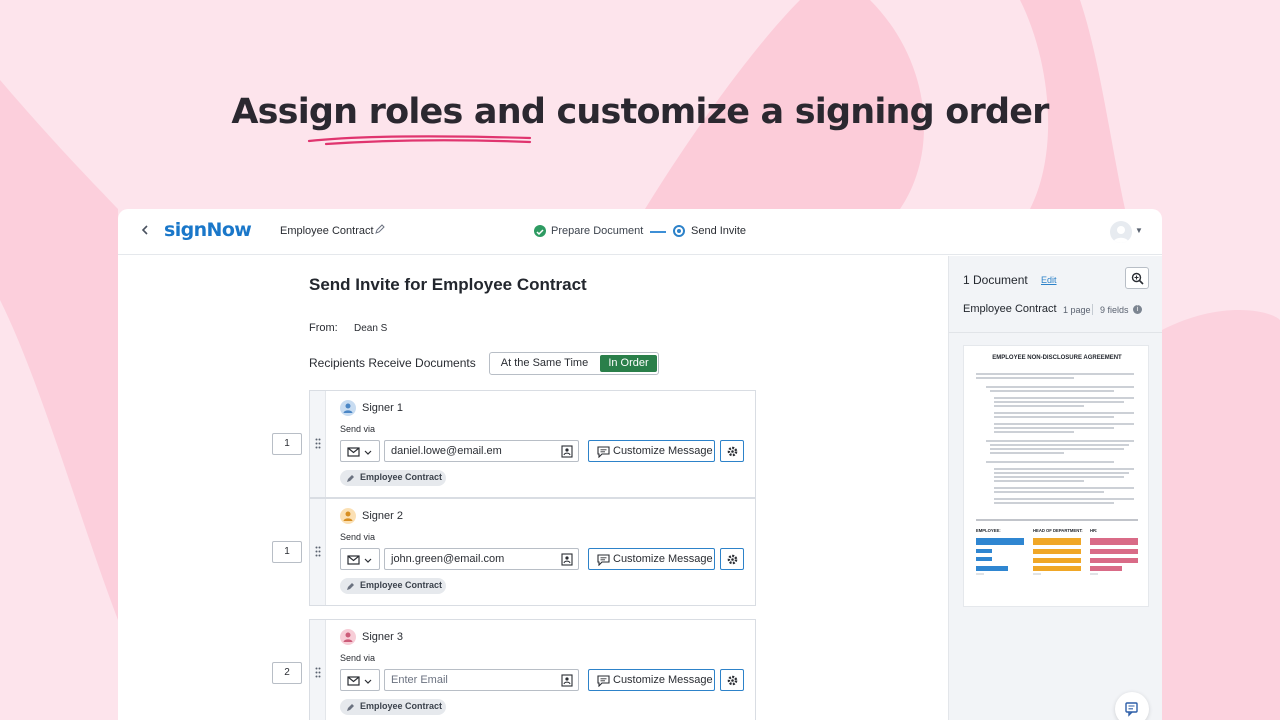 The image size is (1280, 720). I want to click on document-title: Employee Contract, so click(327, 231).